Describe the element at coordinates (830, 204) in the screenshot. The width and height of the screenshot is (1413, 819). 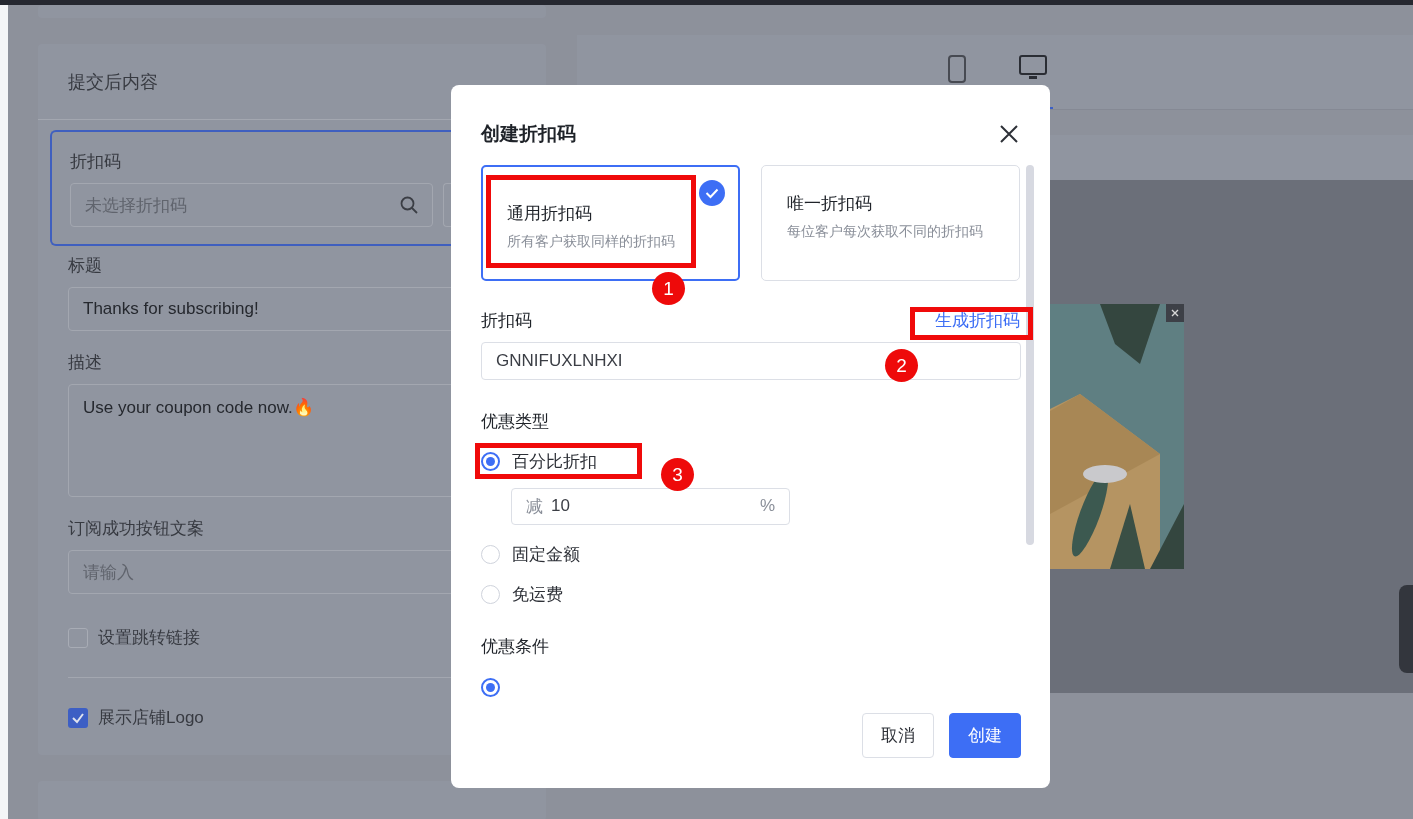
I see `option-title: 唯一折扣码` at that location.